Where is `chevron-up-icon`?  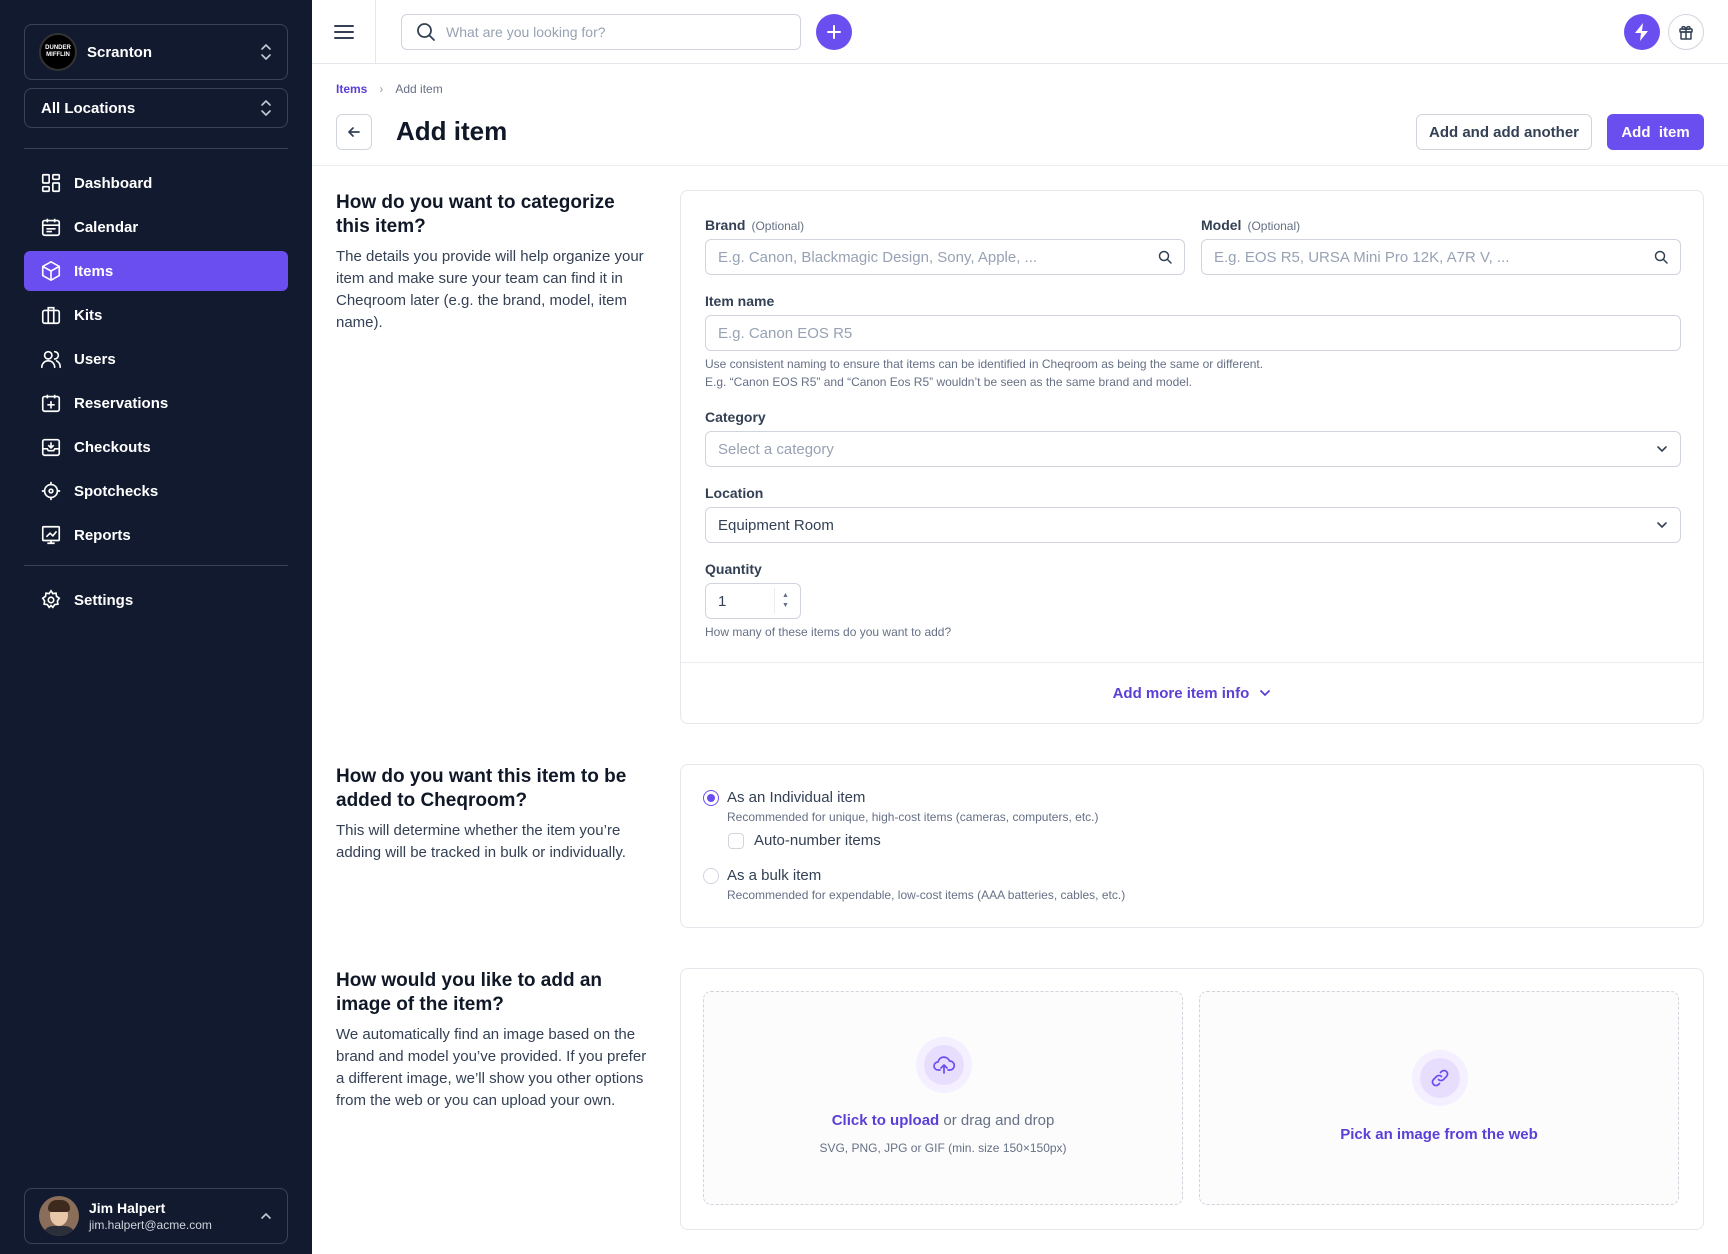
chevron-up-icon is located at coordinates (266, 1215).